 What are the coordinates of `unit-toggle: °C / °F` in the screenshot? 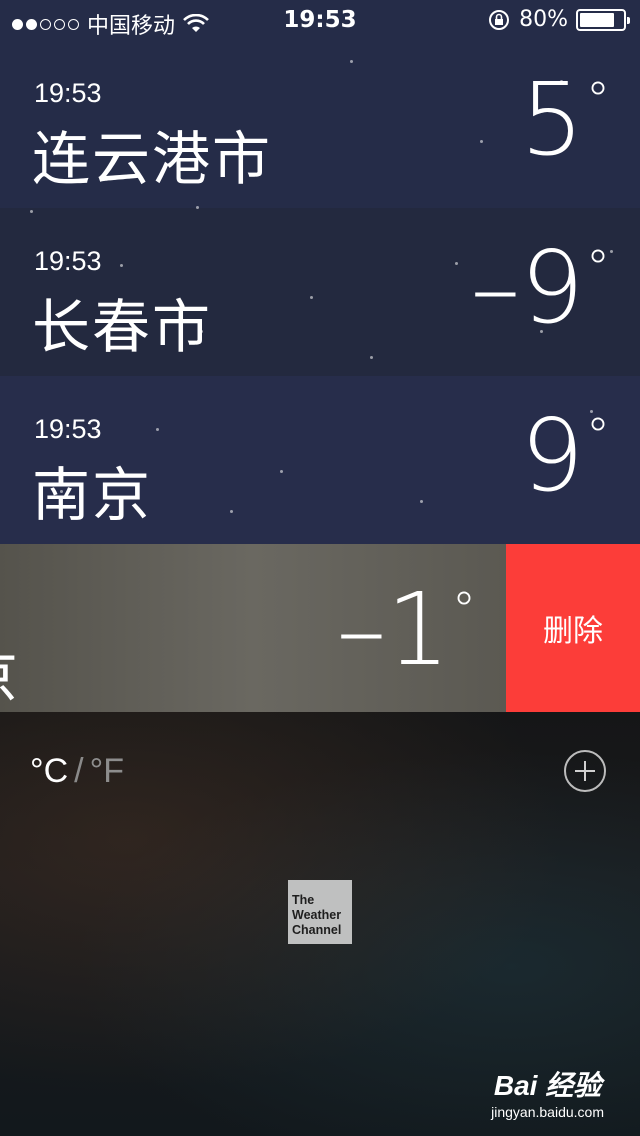 It's located at (77, 771).